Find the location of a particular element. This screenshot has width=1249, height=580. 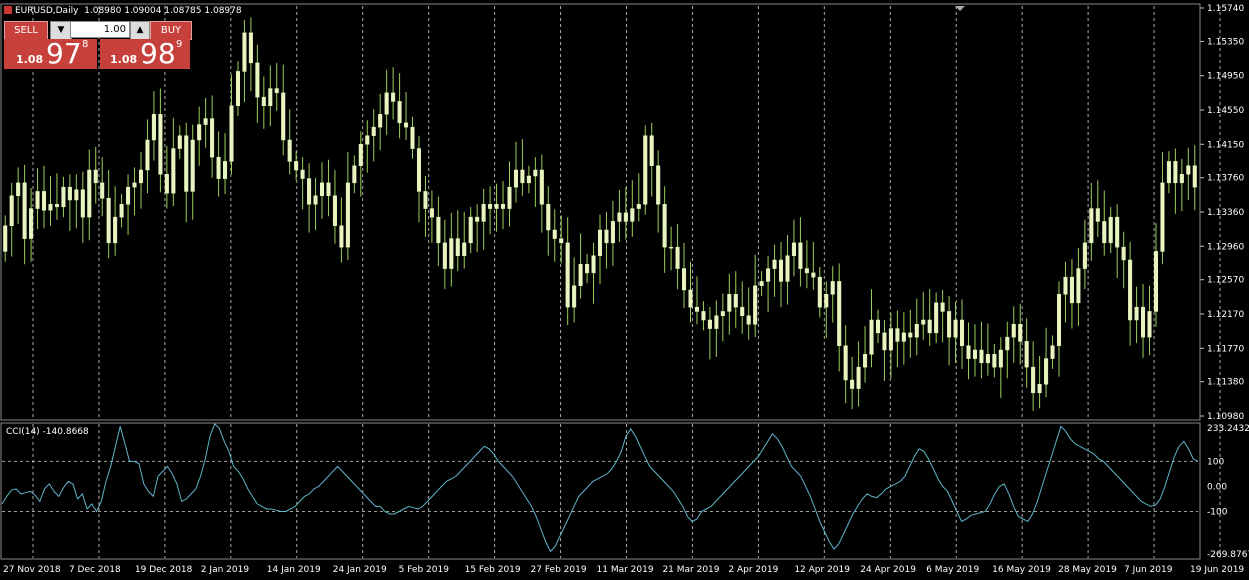

price-tick-label: 1.14550 is located at coordinates (1225, 111).